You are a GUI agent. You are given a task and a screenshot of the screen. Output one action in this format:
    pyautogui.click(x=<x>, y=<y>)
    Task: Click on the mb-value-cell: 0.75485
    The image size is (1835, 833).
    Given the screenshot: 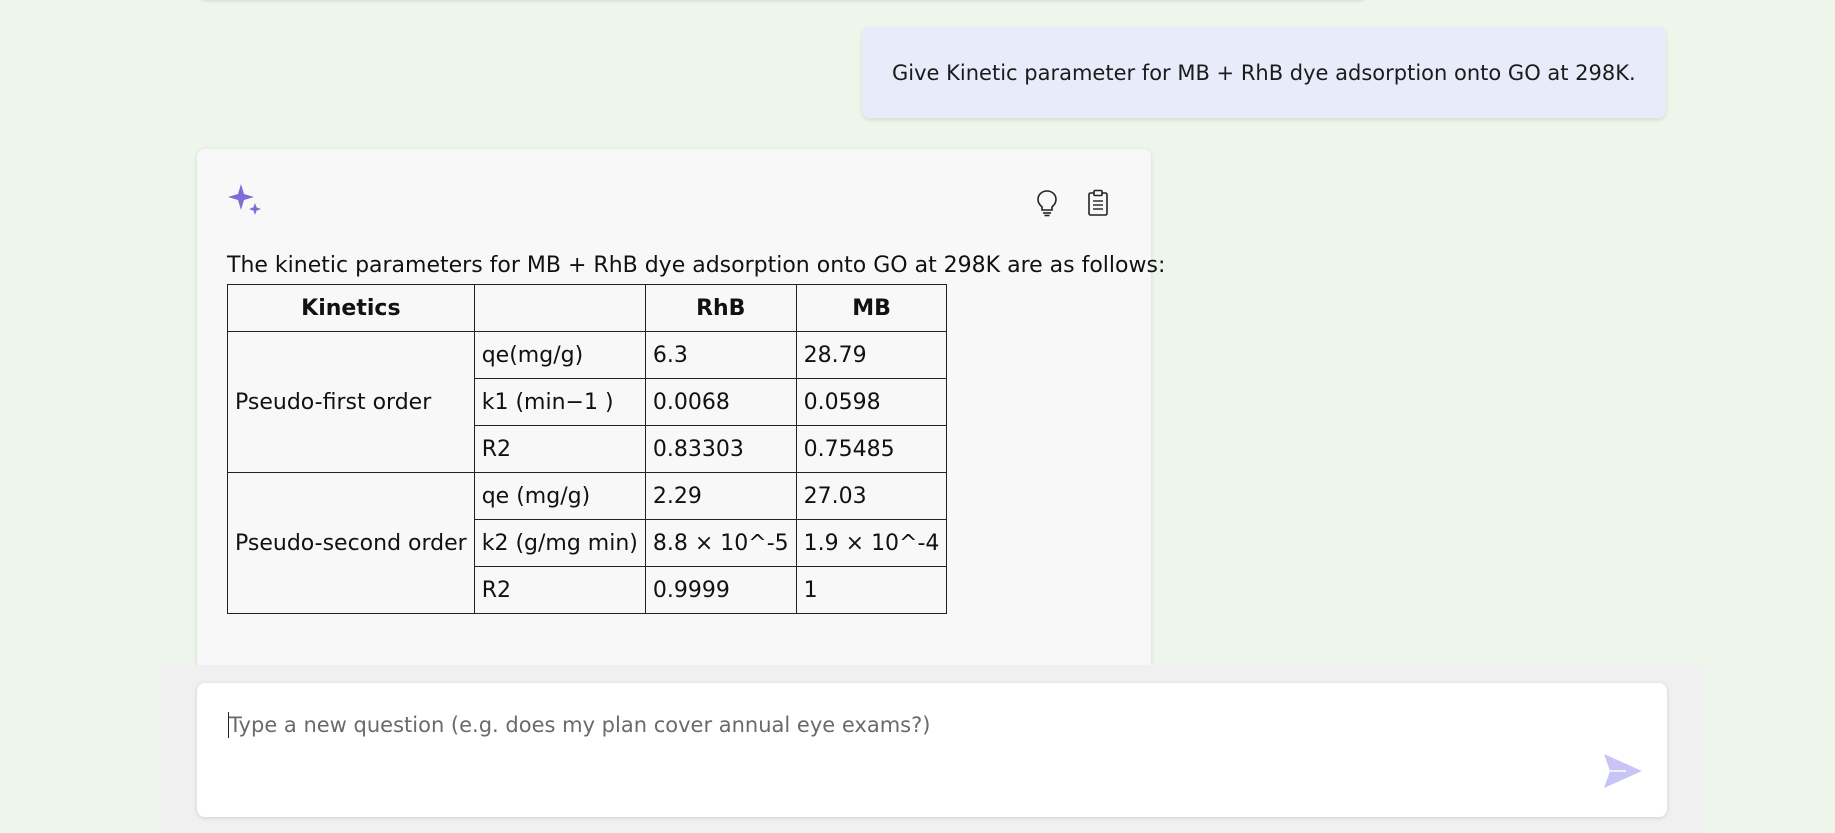 What is the action you would take?
    pyautogui.click(x=871, y=449)
    